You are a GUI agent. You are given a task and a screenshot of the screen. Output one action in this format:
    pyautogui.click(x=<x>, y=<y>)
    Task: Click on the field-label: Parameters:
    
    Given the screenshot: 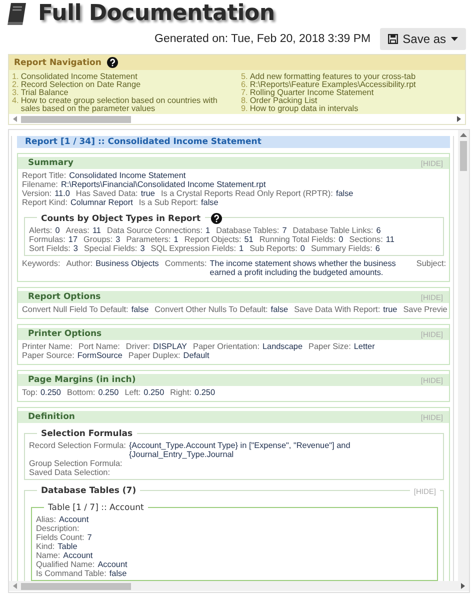 What is the action you would take?
    pyautogui.click(x=148, y=239)
    